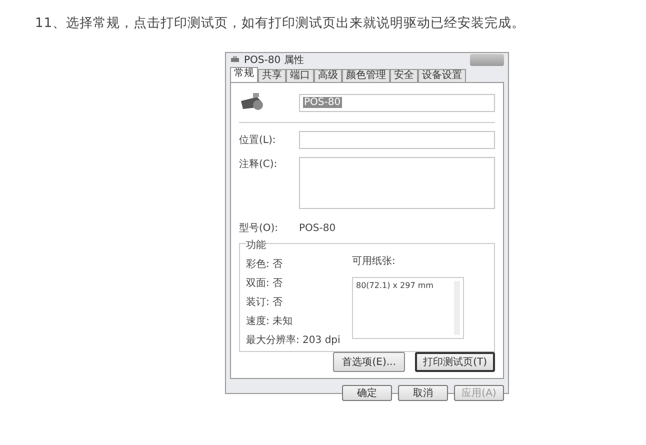 The height and width of the screenshot is (445, 646). What do you see at coordinates (256, 245) in the screenshot?
I see `group-title: 功能` at bounding box center [256, 245].